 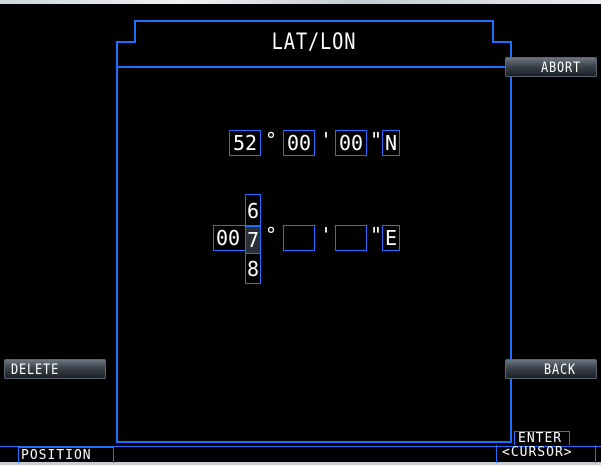 What do you see at coordinates (391, 238) in the screenshot?
I see `lon-hemisphere-field: E` at bounding box center [391, 238].